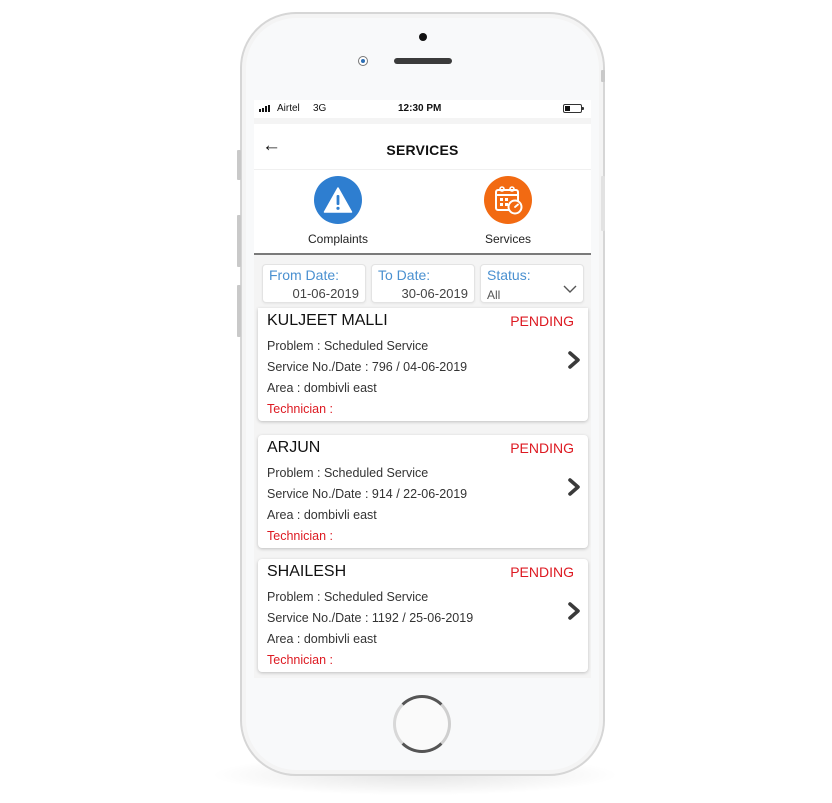  I want to click on side-button-top, so click(603, 76).